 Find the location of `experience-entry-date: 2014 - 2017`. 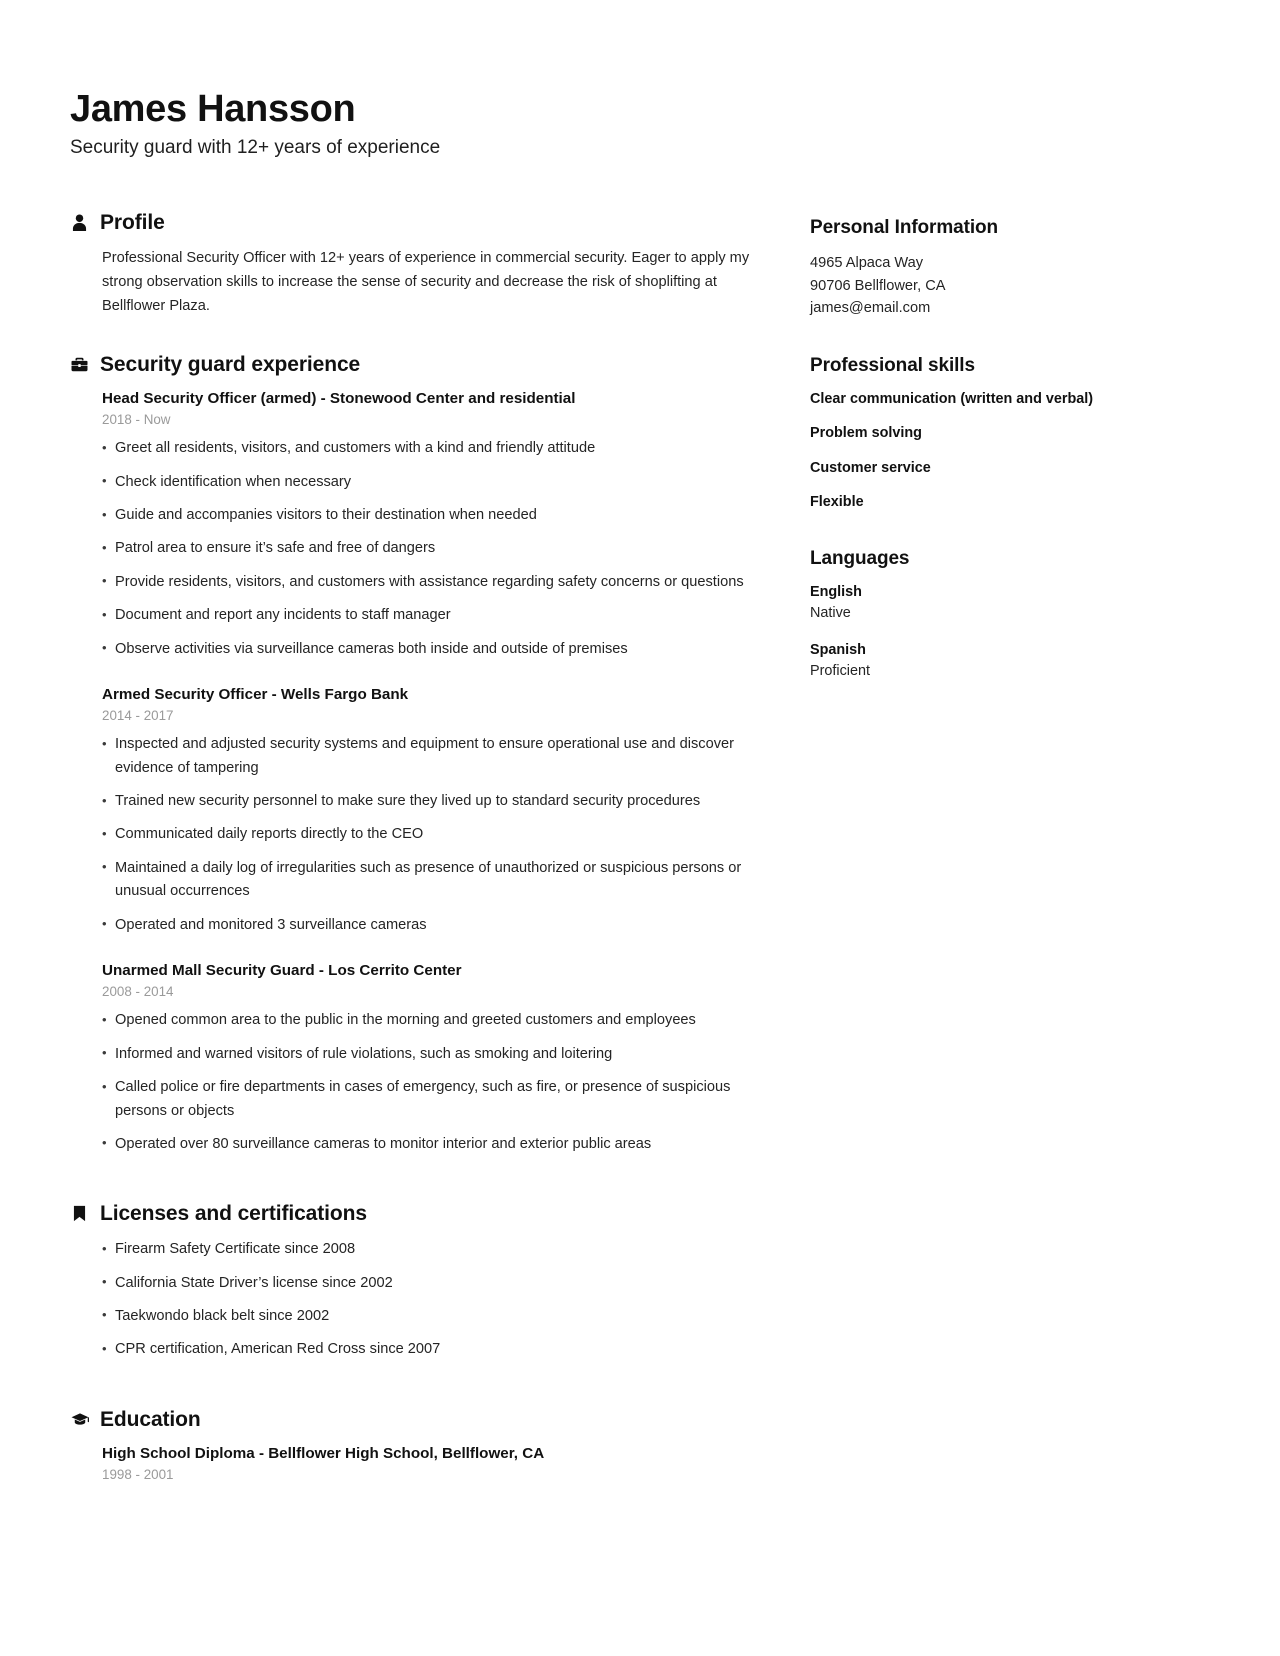

experience-entry-date: 2014 - 2017 is located at coordinates (138, 716).